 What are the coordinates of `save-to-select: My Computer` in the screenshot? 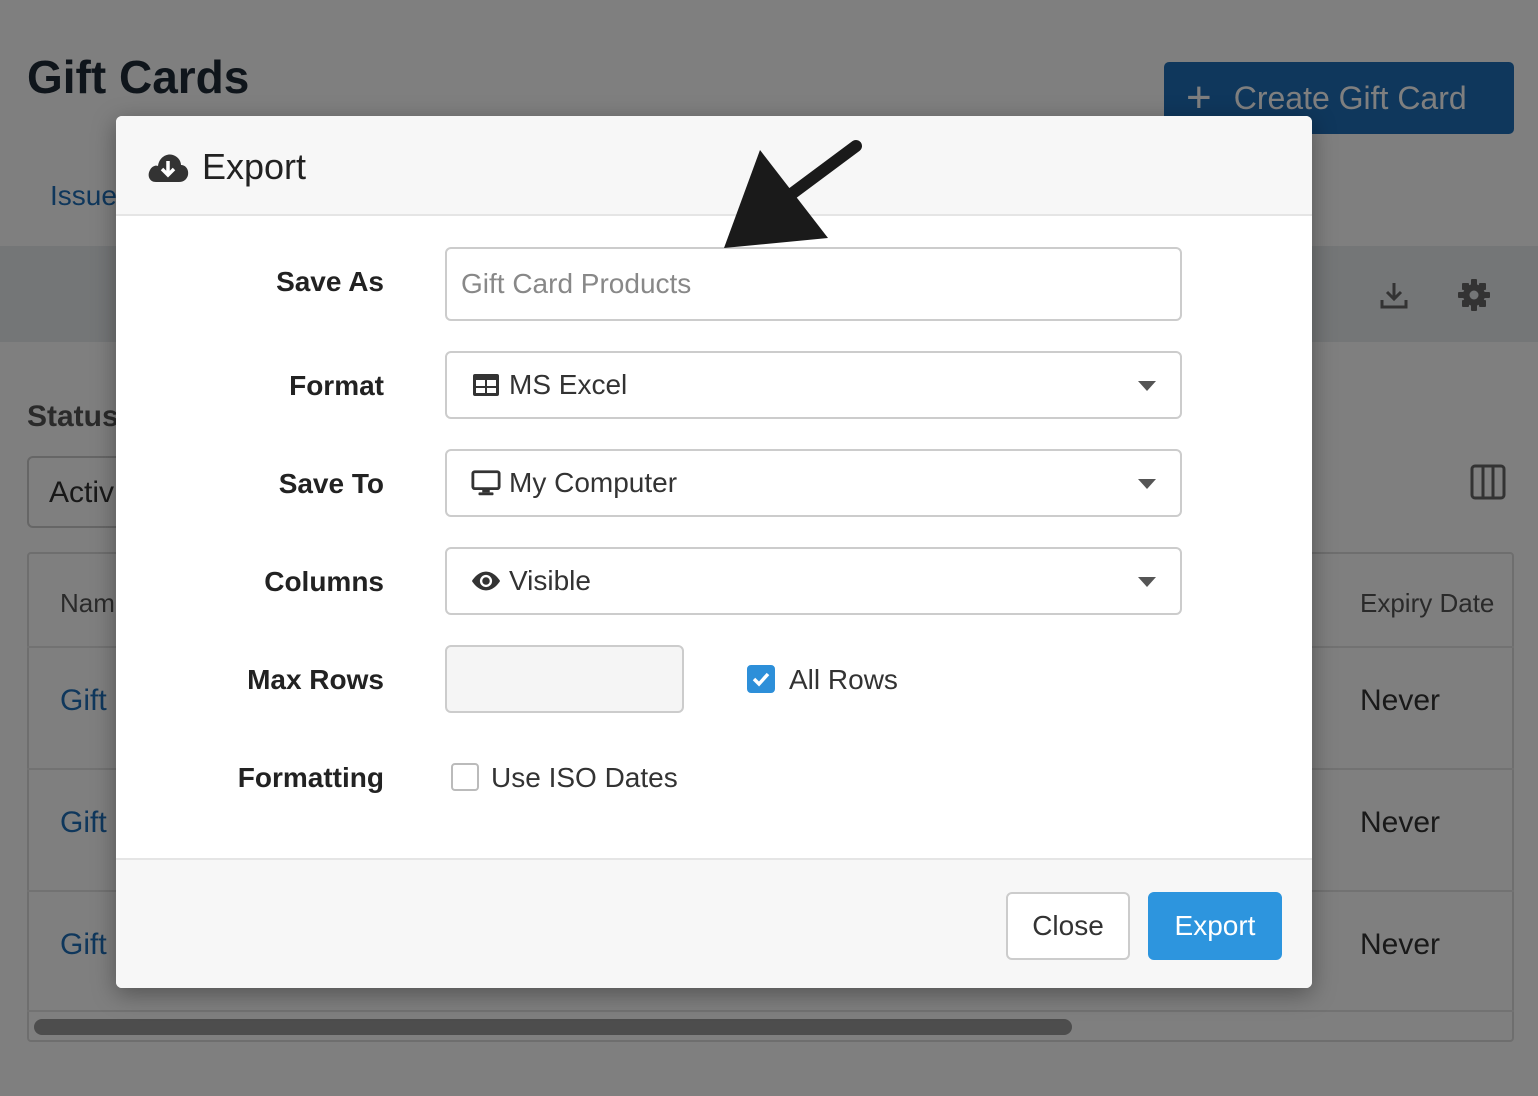 It's located at (813, 483).